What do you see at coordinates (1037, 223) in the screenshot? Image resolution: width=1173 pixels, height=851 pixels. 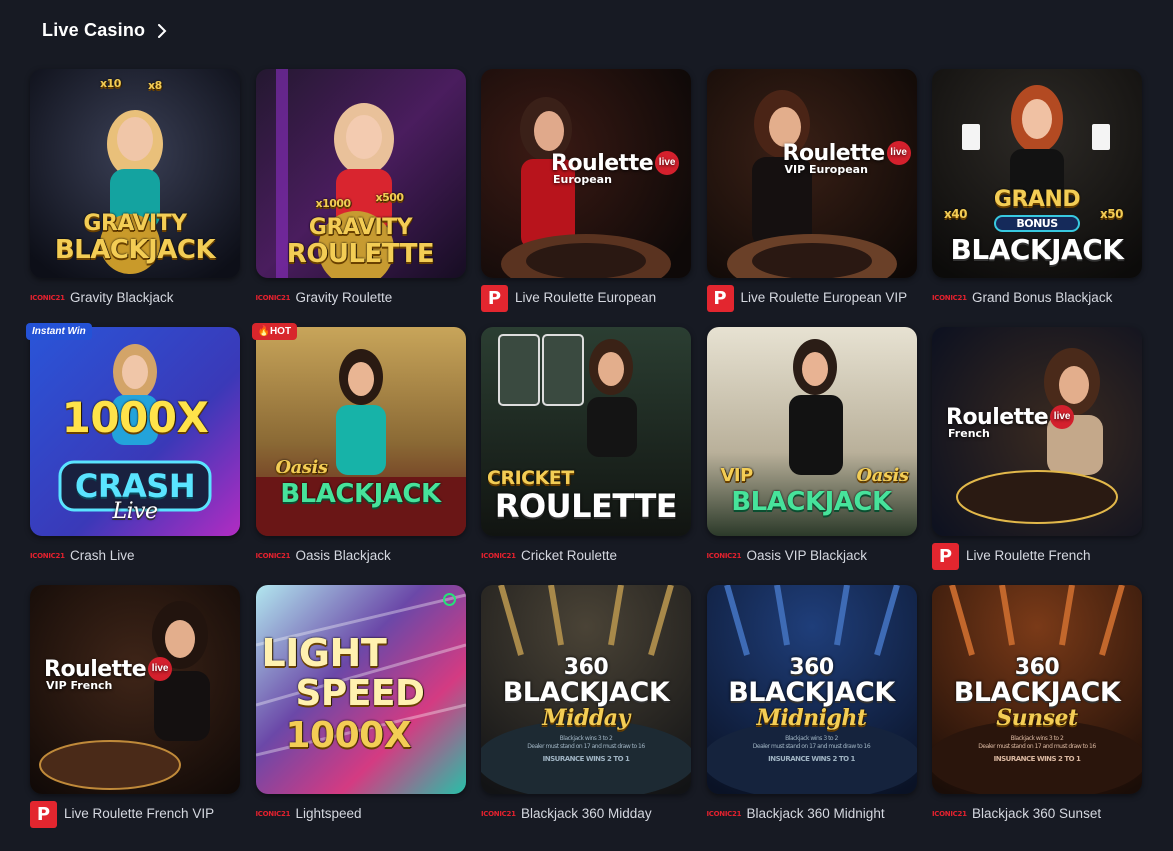 I see `game-art-bonus: BONUS` at bounding box center [1037, 223].